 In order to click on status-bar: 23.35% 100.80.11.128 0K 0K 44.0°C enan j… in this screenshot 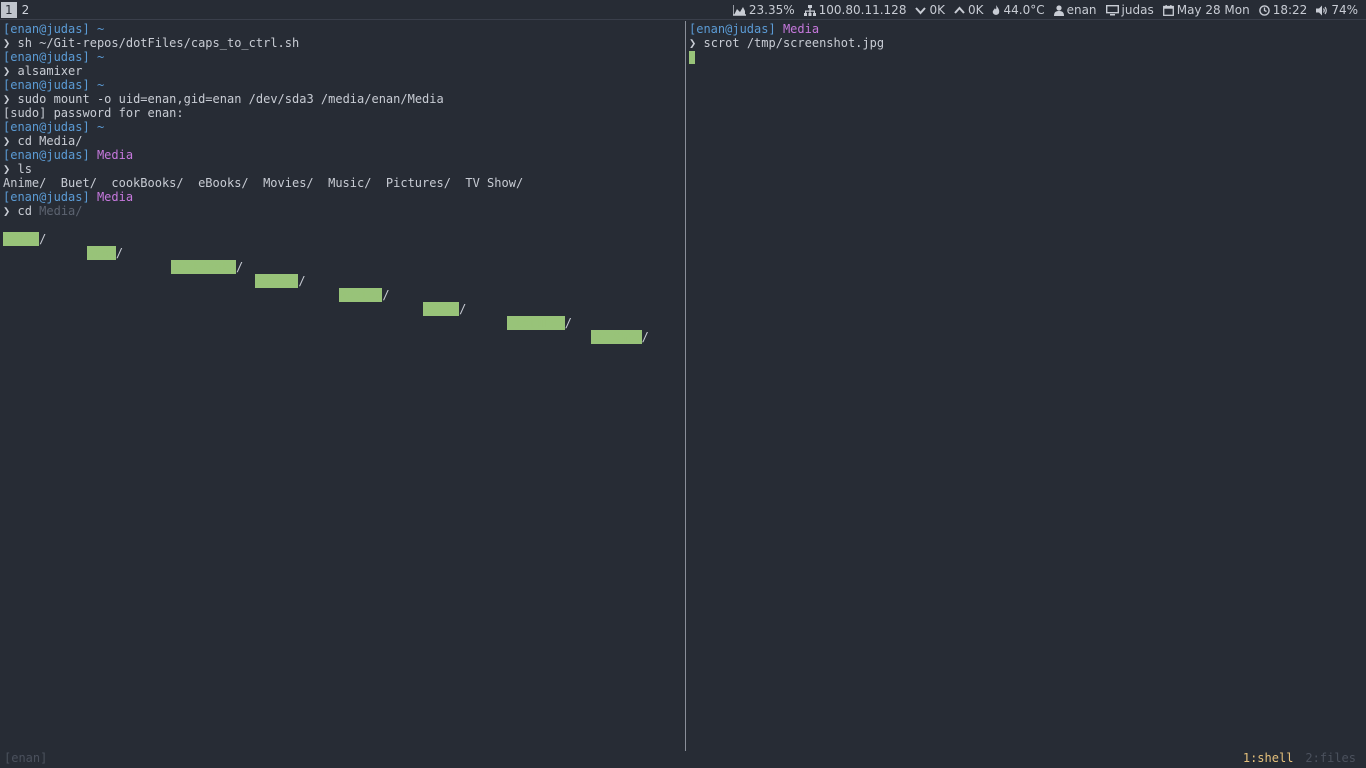, I will do `click(1041, 10)`.